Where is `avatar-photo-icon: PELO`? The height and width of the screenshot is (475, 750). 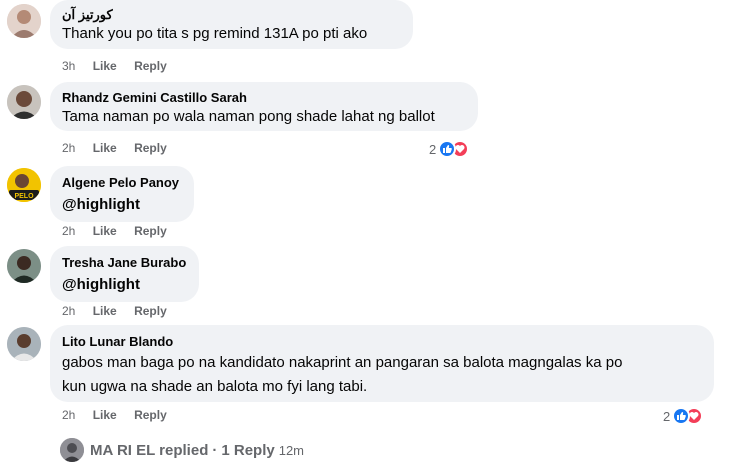
avatar-photo-icon: PELO is located at coordinates (24, 185).